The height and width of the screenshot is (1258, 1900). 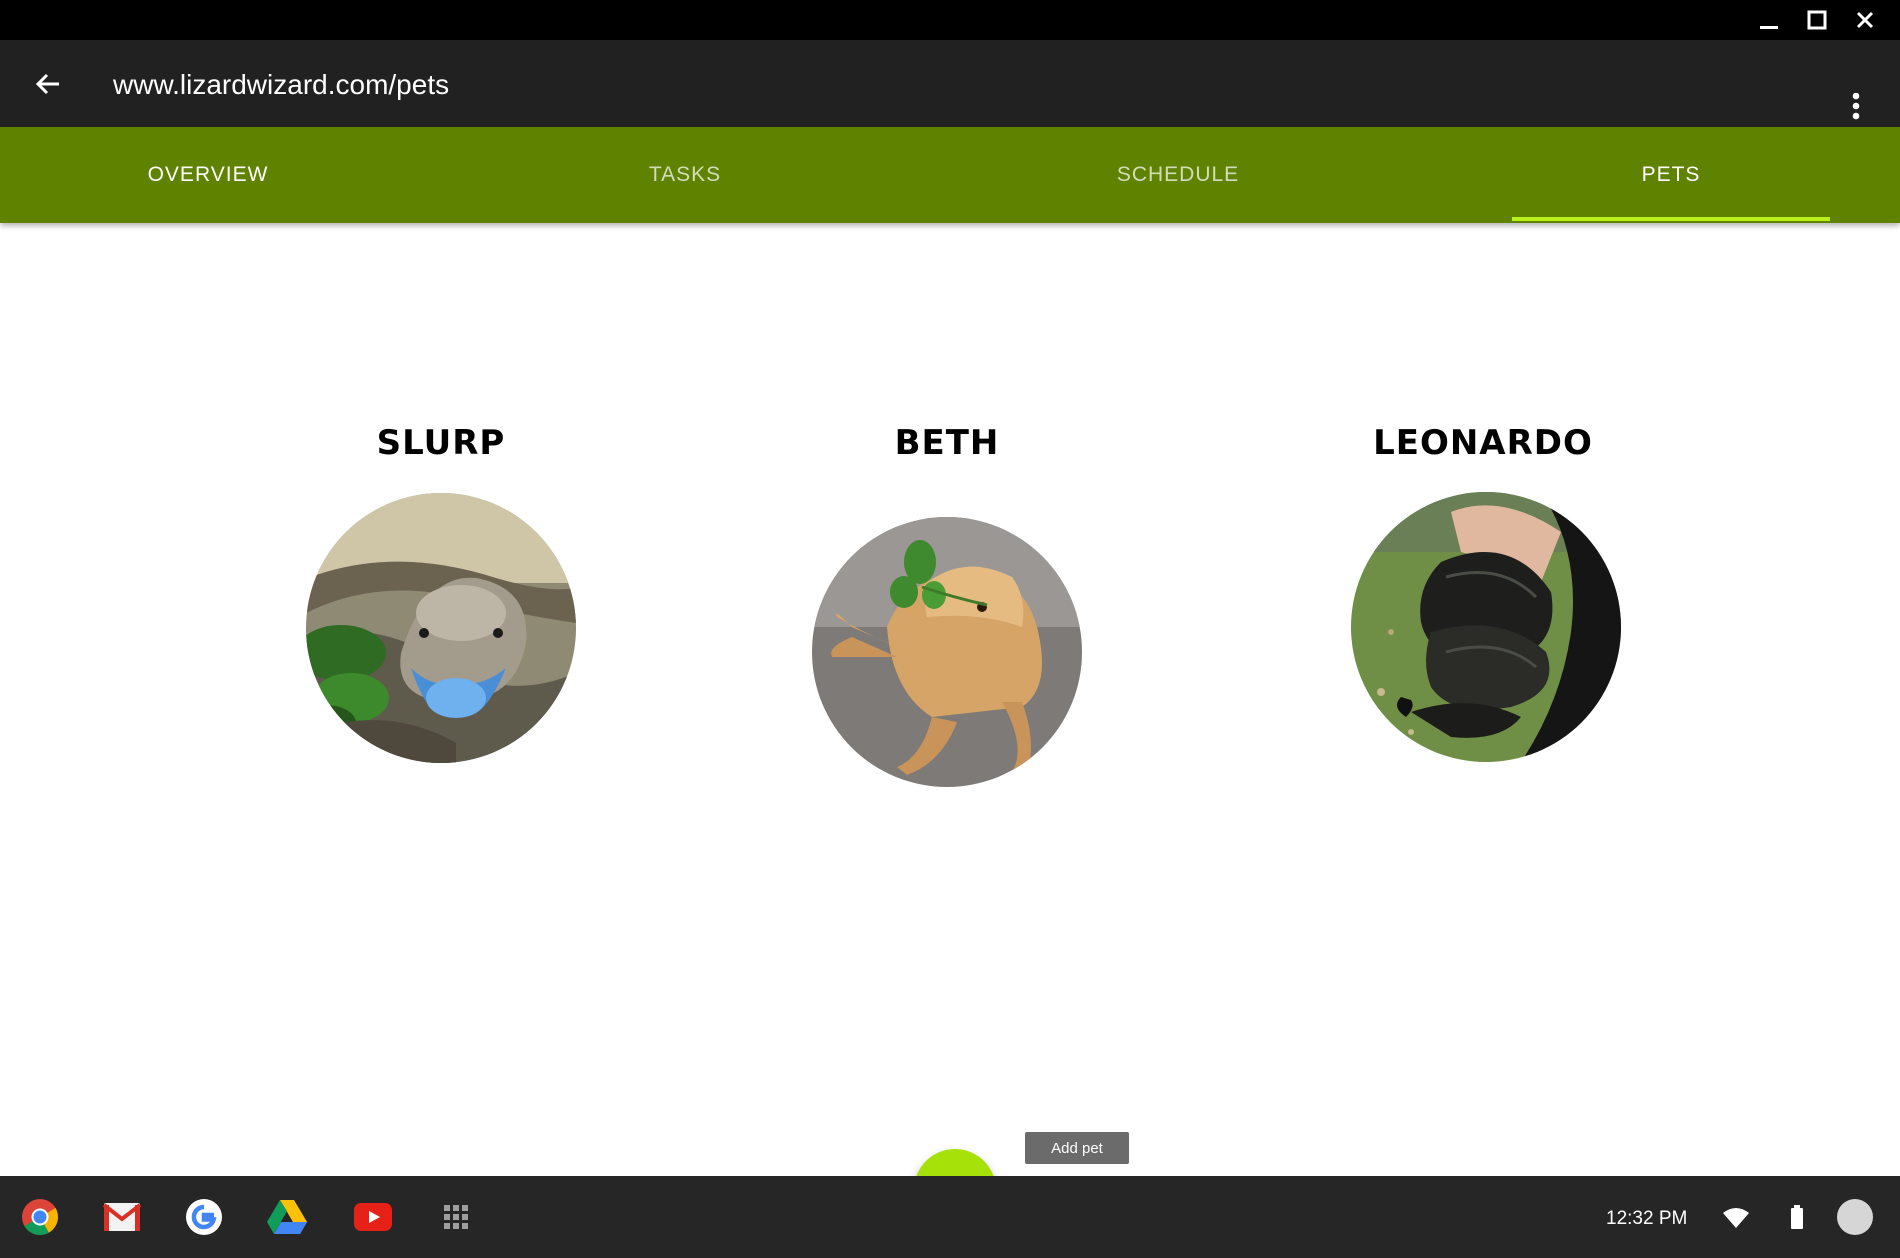 I want to click on tab-bar: OVERVIEW TASKS SCHEDULE PETS, so click(x=950, y=175).